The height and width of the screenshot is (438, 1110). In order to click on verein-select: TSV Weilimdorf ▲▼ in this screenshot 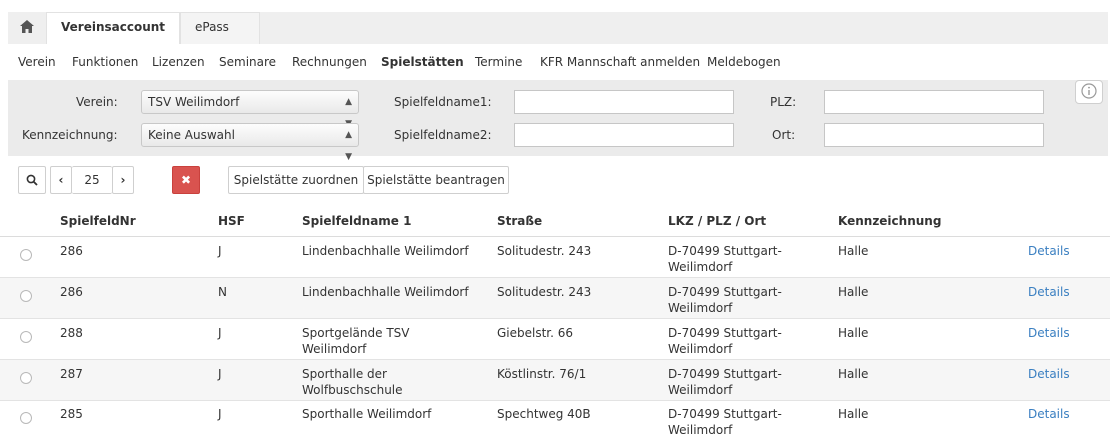, I will do `click(250, 109)`.